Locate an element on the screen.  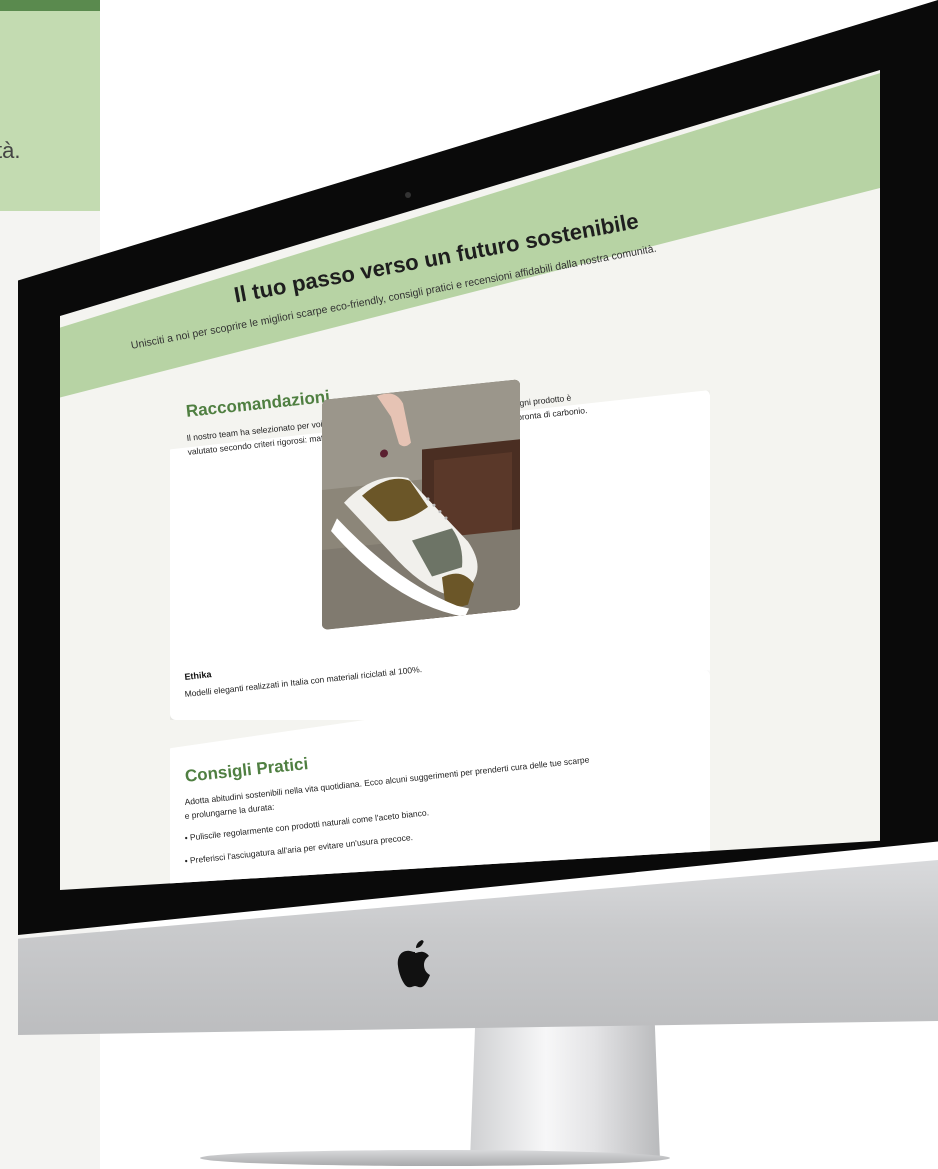
background-page-header is located at coordinates (50, 111).